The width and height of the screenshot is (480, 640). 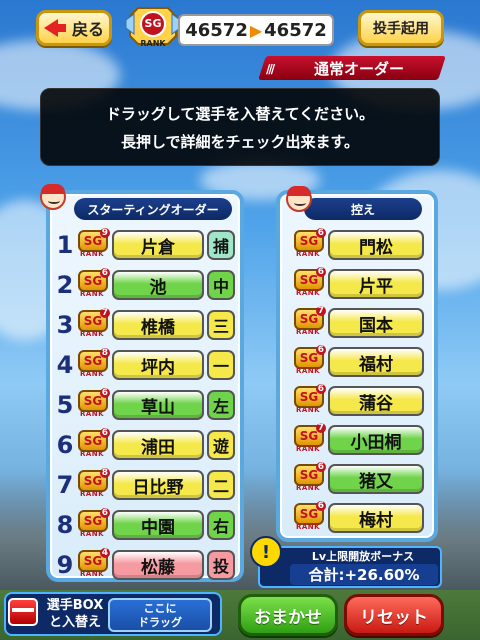 I want to click on lineup-row: 8 SG 6 RANK 中園右, so click(x=145, y=525).